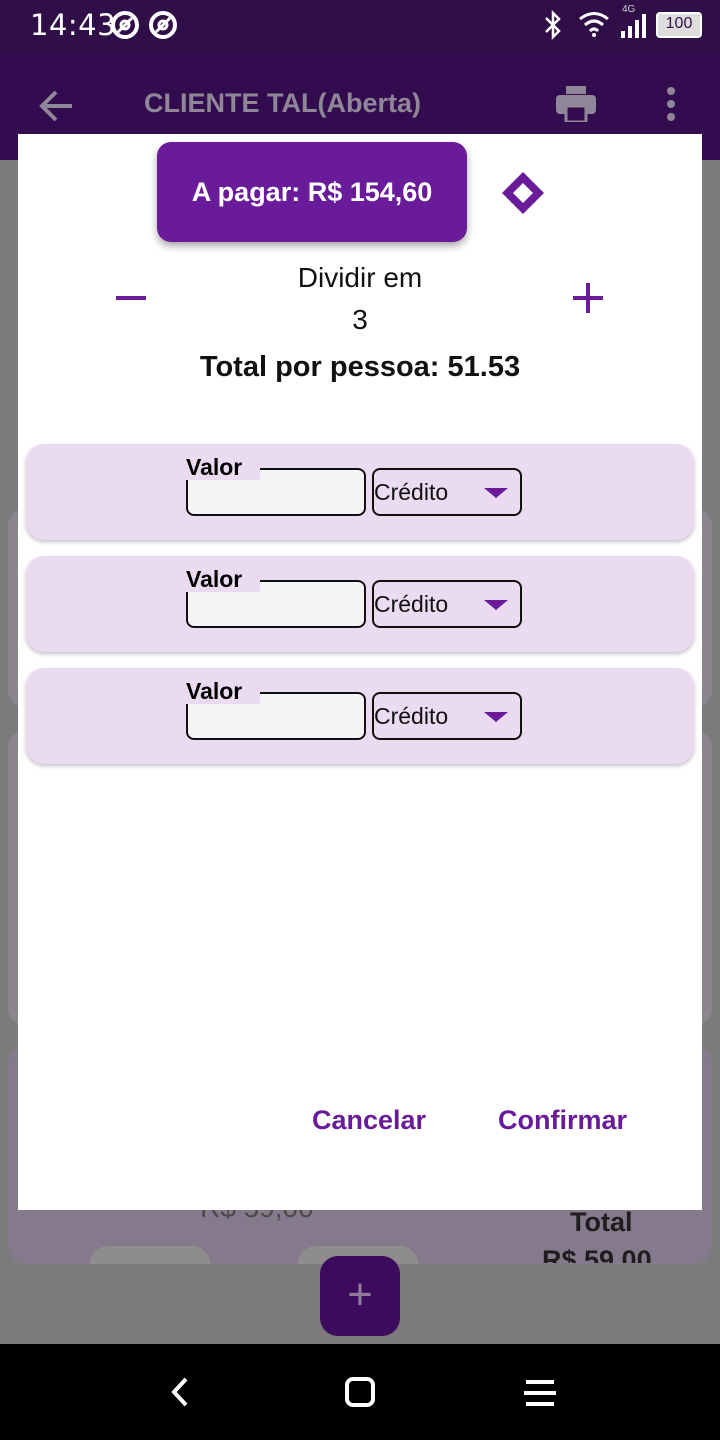  What do you see at coordinates (553, 25) in the screenshot?
I see `bluetooth-icon` at bounding box center [553, 25].